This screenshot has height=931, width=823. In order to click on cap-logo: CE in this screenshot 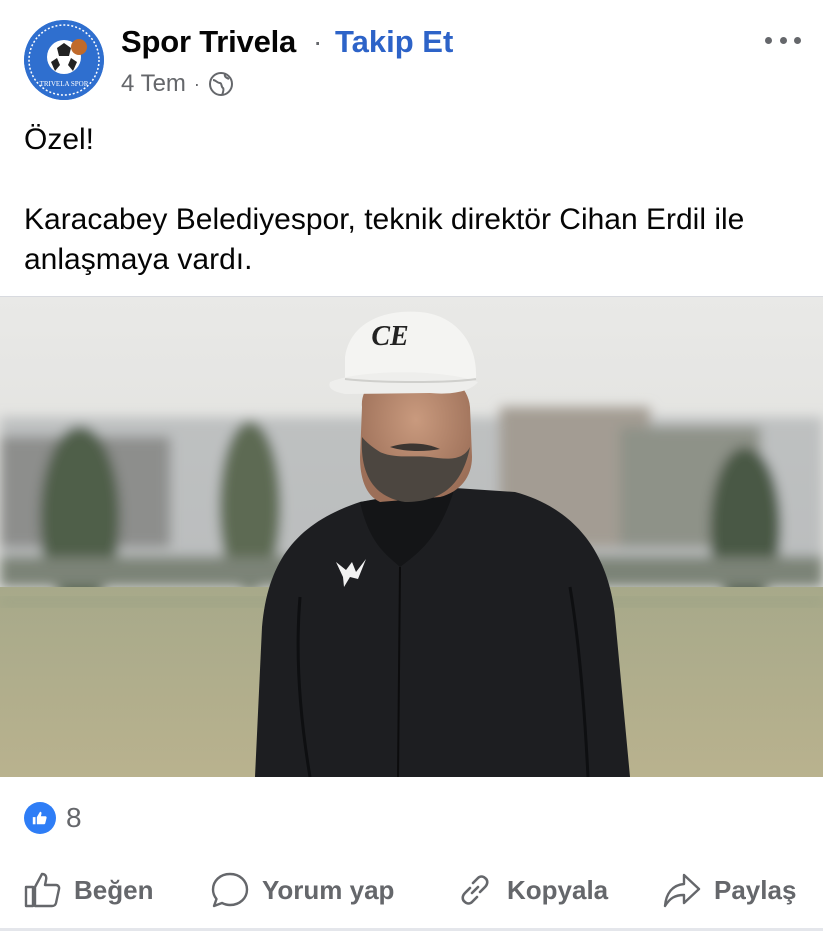, I will do `click(389, 336)`.